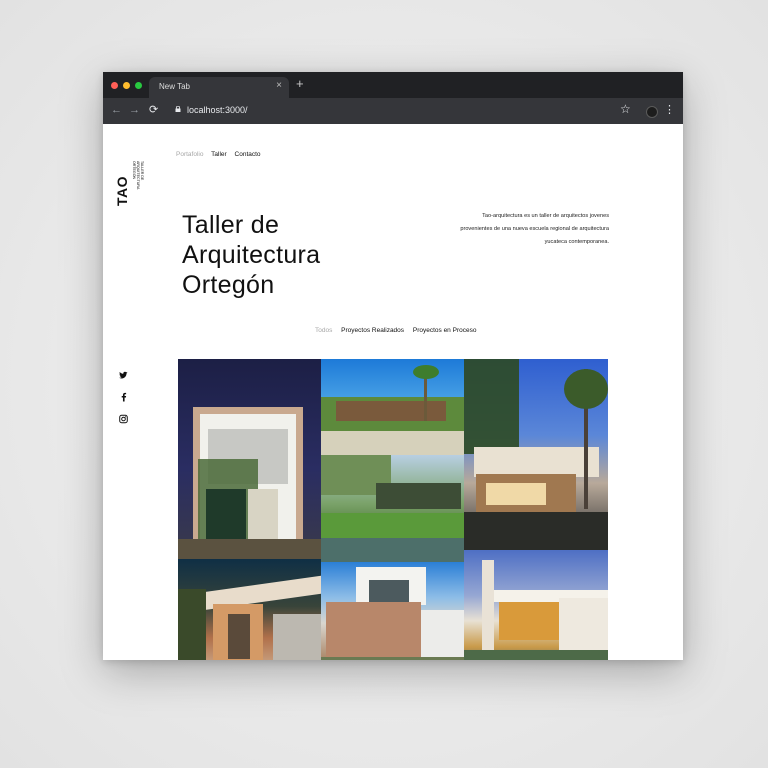 The height and width of the screenshot is (768, 768). I want to click on gallery-photo-house-pool-night-terrace, so click(536, 454).